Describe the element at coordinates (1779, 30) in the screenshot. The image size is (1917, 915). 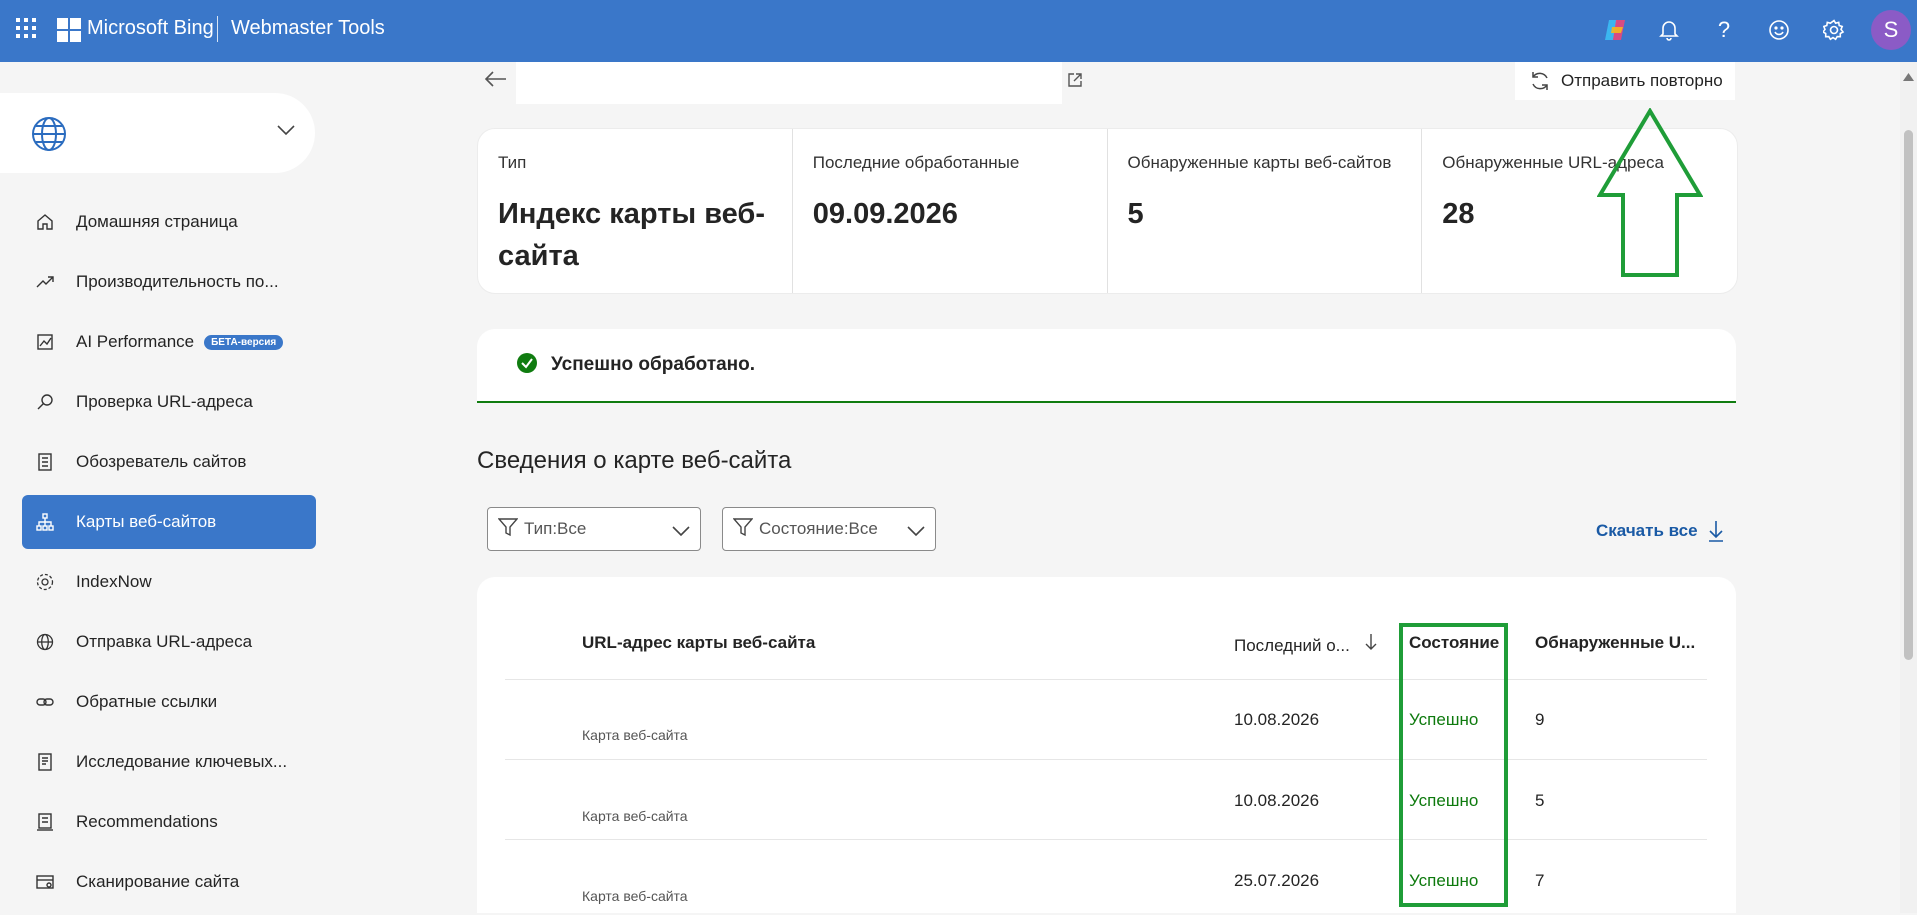
I see `feedback-smiley-icon` at that location.